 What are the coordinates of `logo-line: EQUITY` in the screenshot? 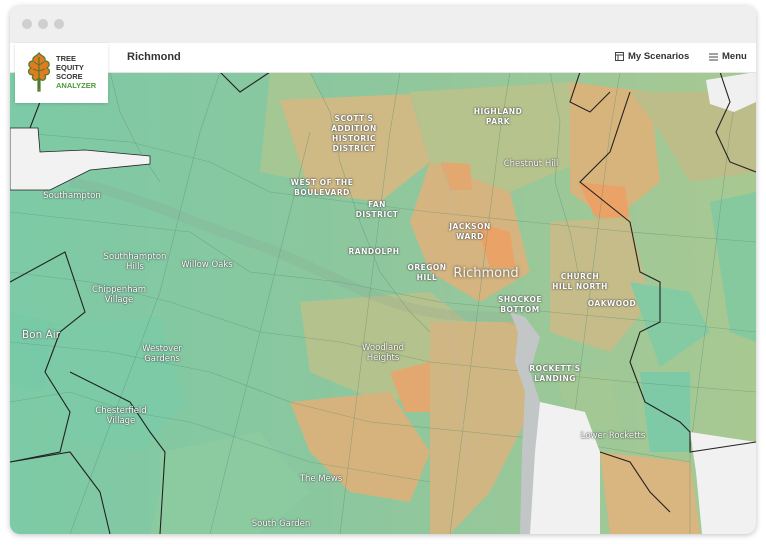 It's located at (70, 67).